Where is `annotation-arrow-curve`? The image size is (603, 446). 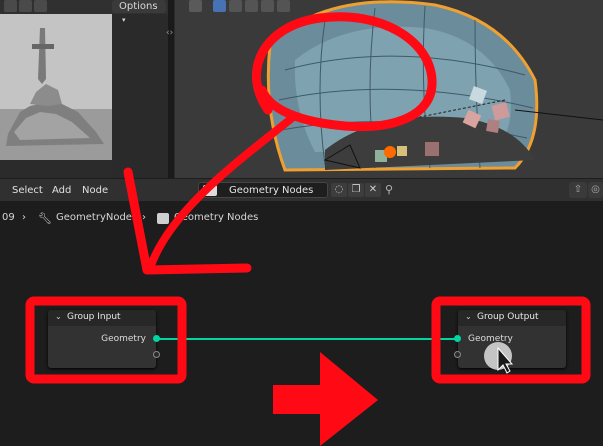
annotation-arrow-curve is located at coordinates (221, 193).